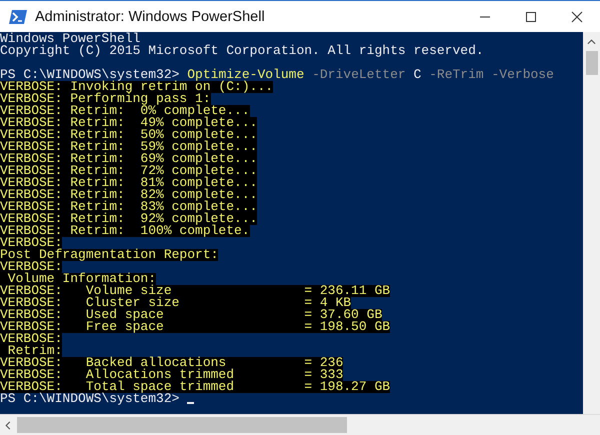 Image resolution: width=600 pixels, height=435 pixels. Describe the element at coordinates (417, 75) in the screenshot. I see `argument-text: C` at that location.